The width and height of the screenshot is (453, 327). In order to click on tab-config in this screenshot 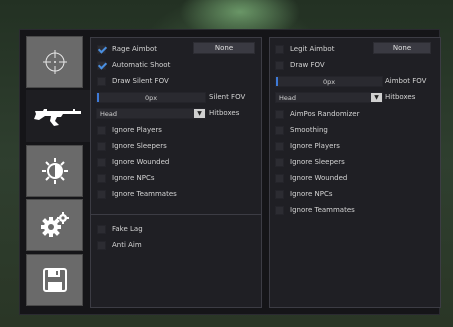, I will do `click(54, 280)`.